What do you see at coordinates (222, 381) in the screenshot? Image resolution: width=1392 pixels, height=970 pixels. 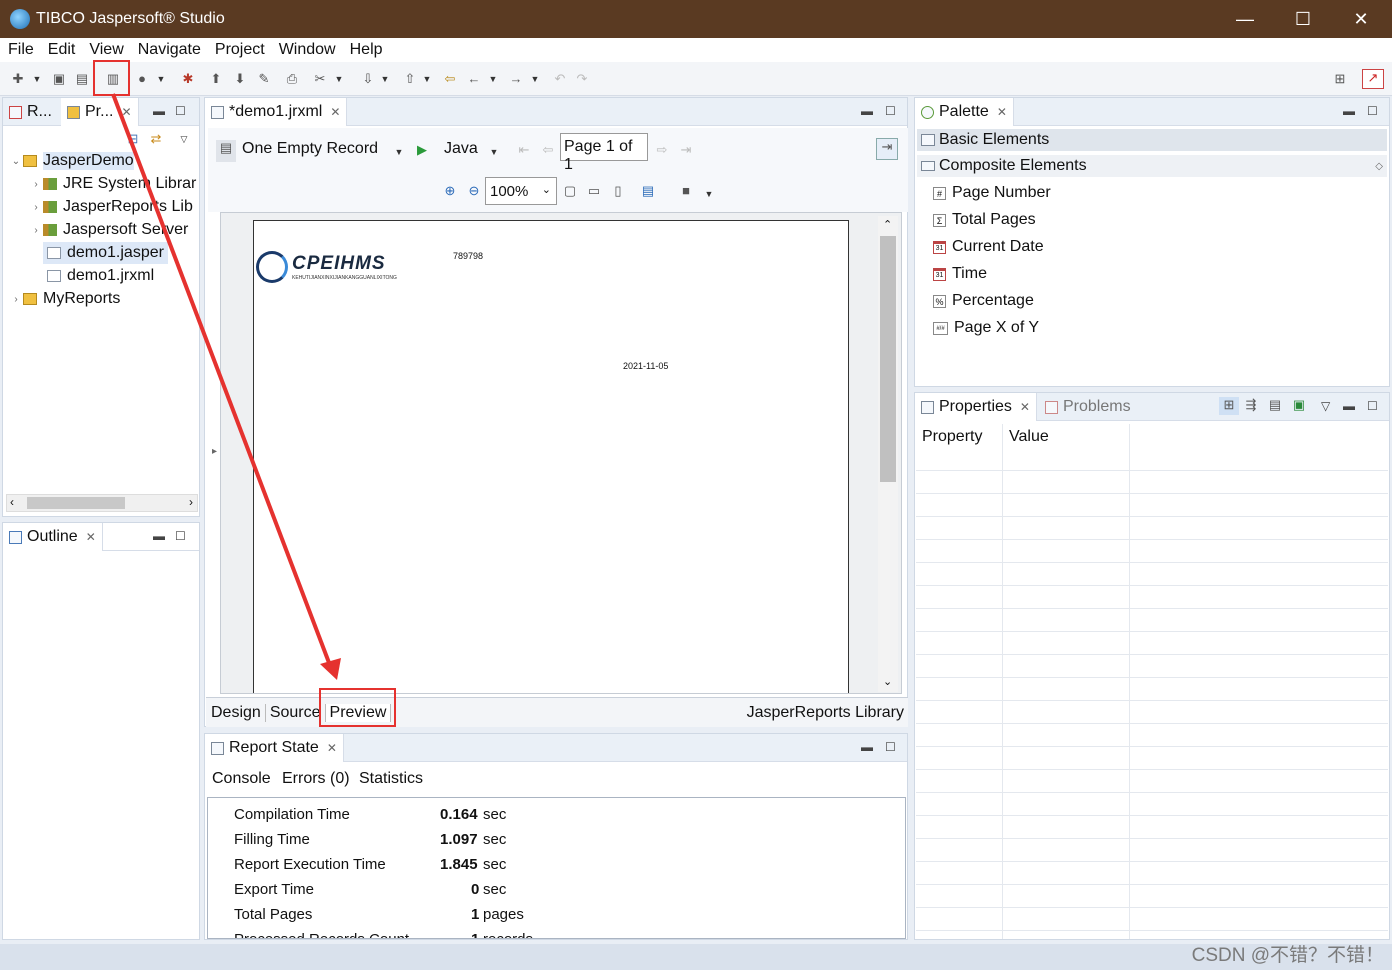 I see `annotation-arrow-line` at bounding box center [222, 381].